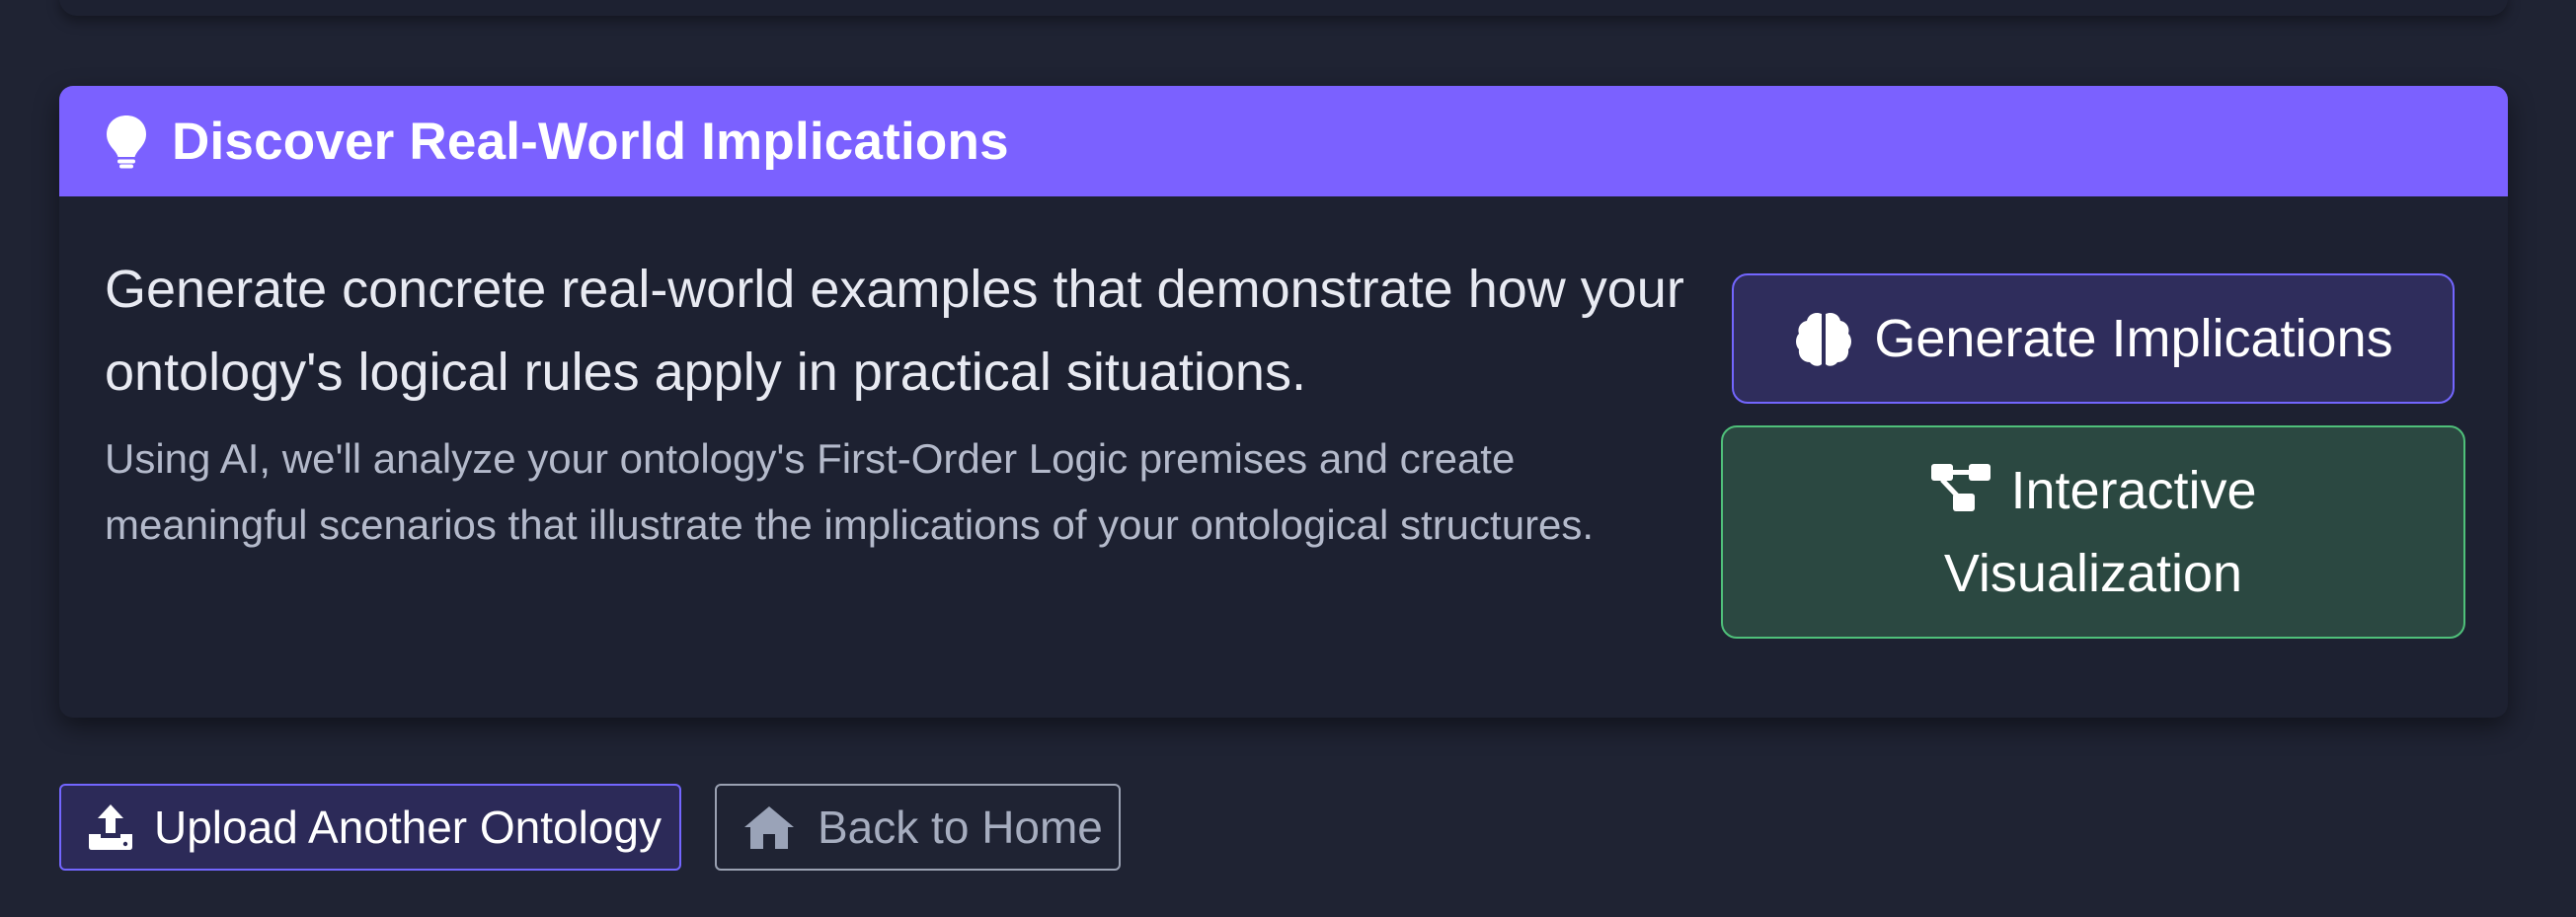 Image resolution: width=2576 pixels, height=917 pixels. What do you see at coordinates (2133, 491) in the screenshot?
I see `visualization-label-line1: Interactive` at bounding box center [2133, 491].